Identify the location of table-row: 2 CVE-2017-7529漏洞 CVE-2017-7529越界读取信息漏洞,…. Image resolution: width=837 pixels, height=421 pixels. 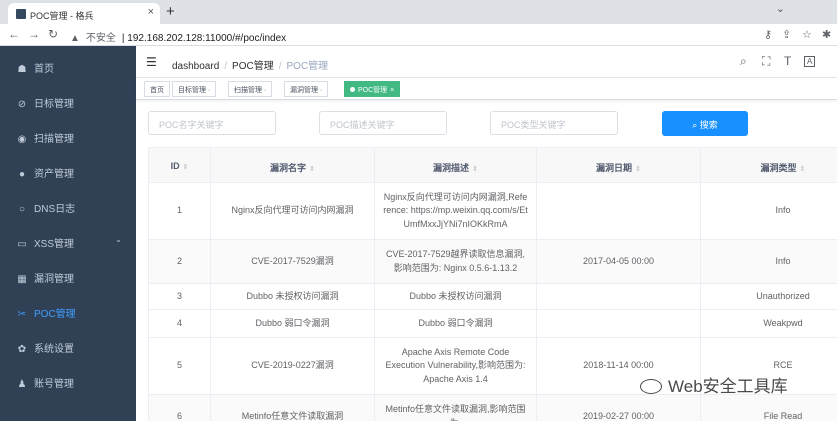
(493, 262).